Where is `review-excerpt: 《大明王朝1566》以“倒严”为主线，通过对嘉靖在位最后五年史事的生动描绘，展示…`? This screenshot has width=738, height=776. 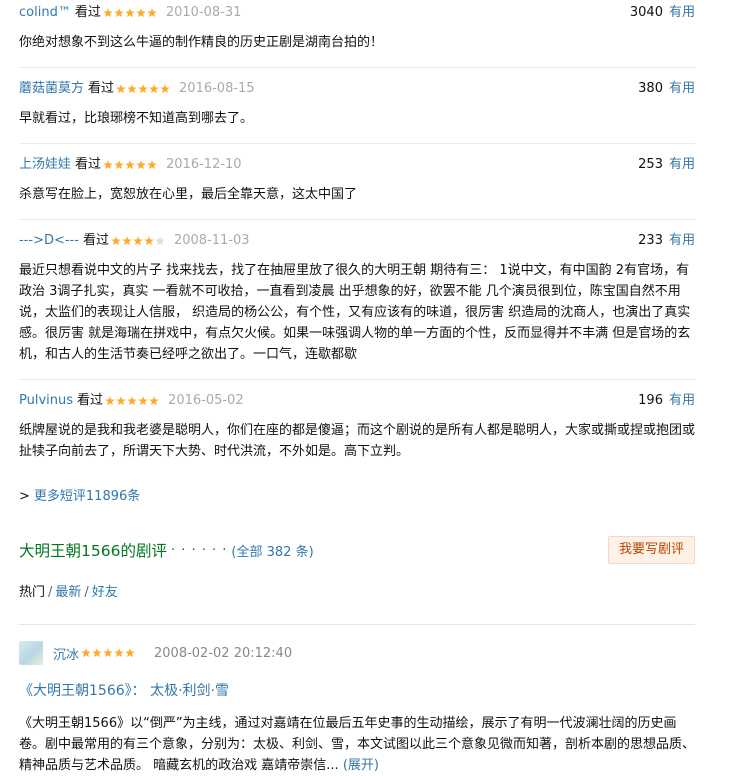 review-excerpt: 《大明王朝1566》以“倒严”为主线，通过对嘉靖在位最后五年史事的生动描绘，展示… is located at coordinates (357, 744).